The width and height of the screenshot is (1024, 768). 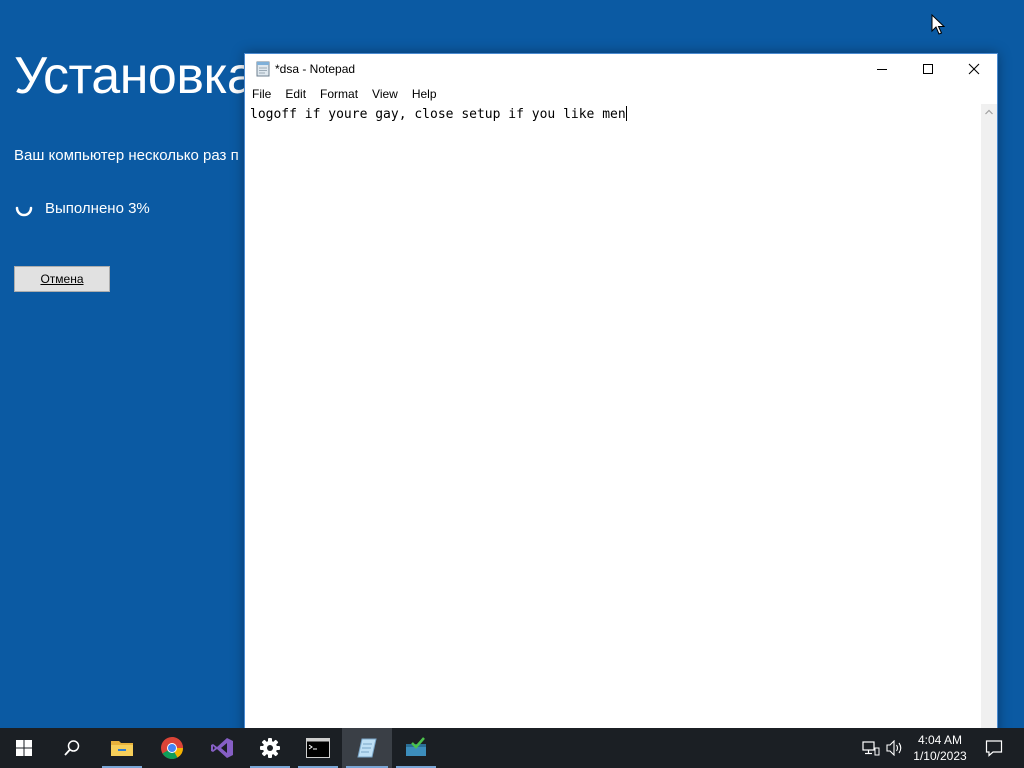 I want to click on file-explorer-icon, so click(x=122, y=748).